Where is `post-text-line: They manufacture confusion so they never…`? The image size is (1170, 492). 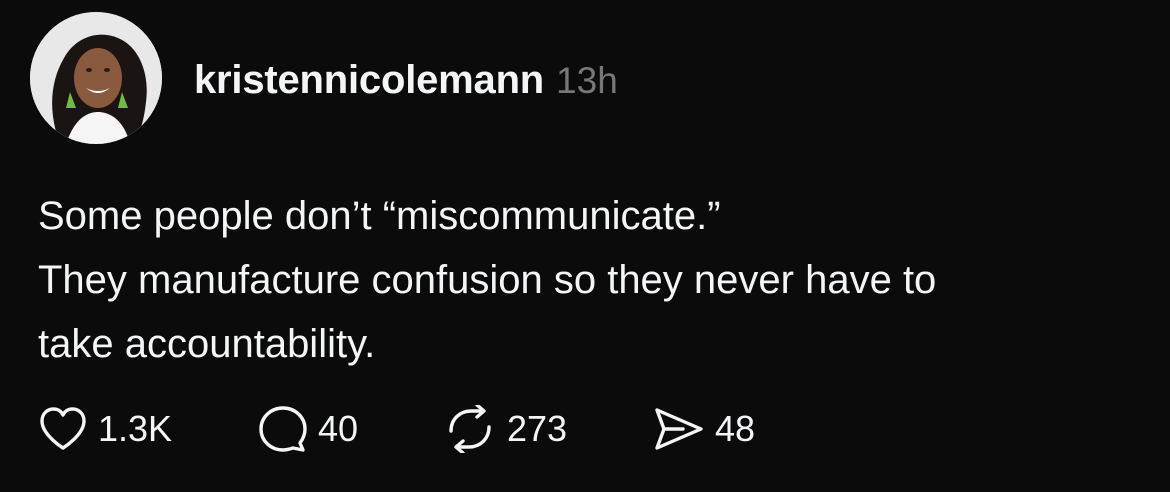 post-text-line: They manufacture confusion so they never… is located at coordinates (487, 280).